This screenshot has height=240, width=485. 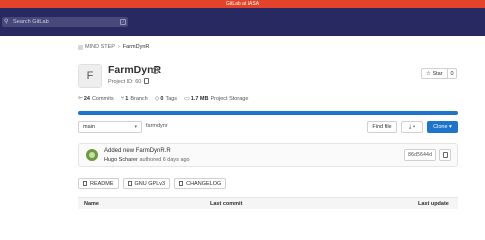 I want to click on clone-button: Clone ▾, so click(x=442, y=127).